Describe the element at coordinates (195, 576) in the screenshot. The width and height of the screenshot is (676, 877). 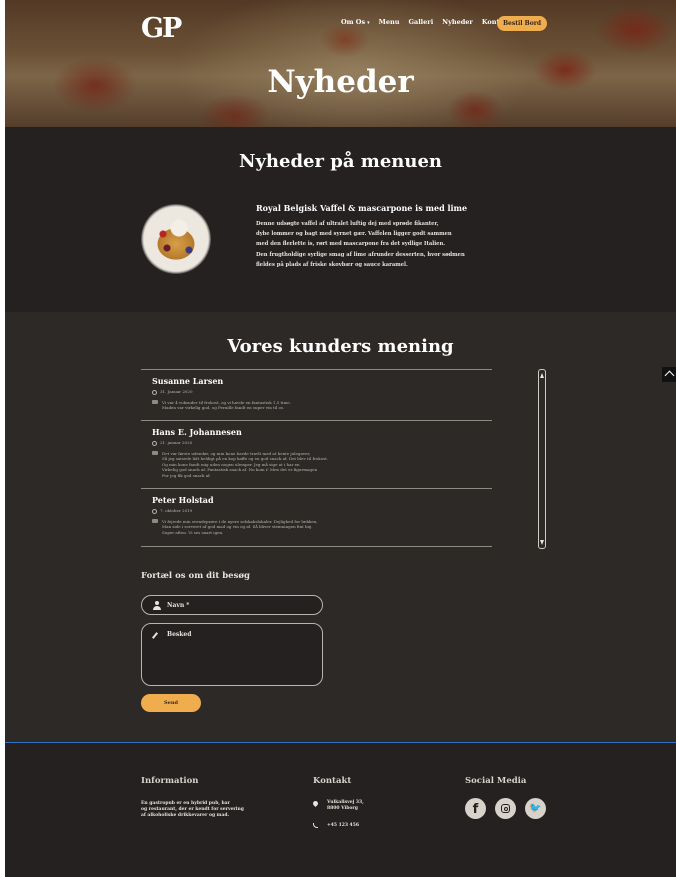
I see `form-title: Fortæl os om dit besøg` at that location.